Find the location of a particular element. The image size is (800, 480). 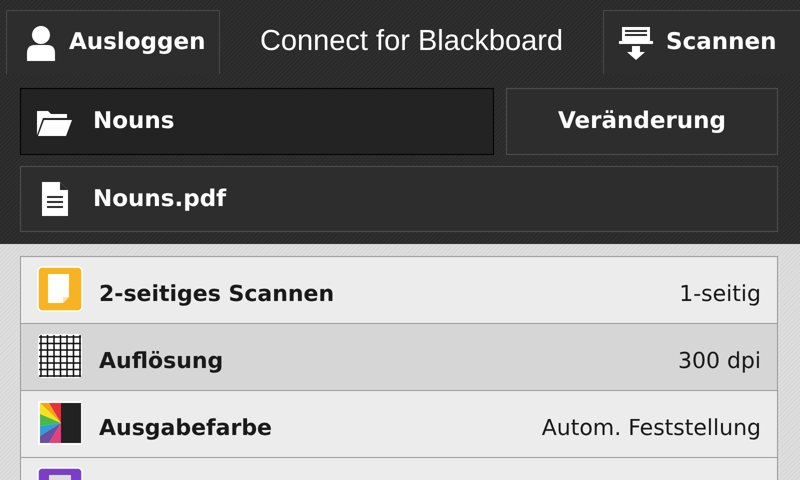

grid-icon is located at coordinates (60, 356).